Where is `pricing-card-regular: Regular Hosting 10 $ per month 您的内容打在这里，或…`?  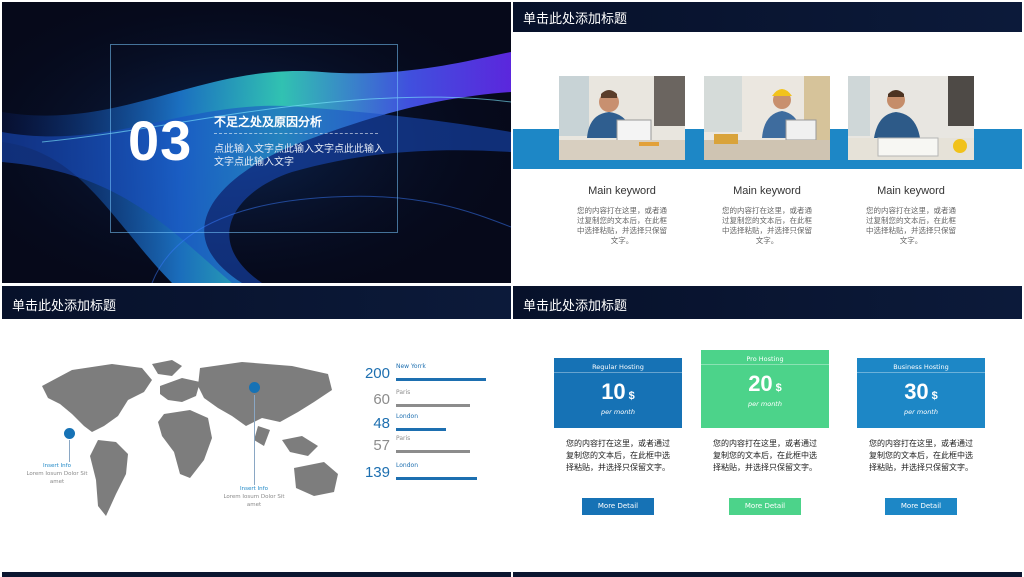
pricing-card-regular: Regular Hosting 10 $ per month 您的内容打在这里，或… is located at coordinates (618, 436).